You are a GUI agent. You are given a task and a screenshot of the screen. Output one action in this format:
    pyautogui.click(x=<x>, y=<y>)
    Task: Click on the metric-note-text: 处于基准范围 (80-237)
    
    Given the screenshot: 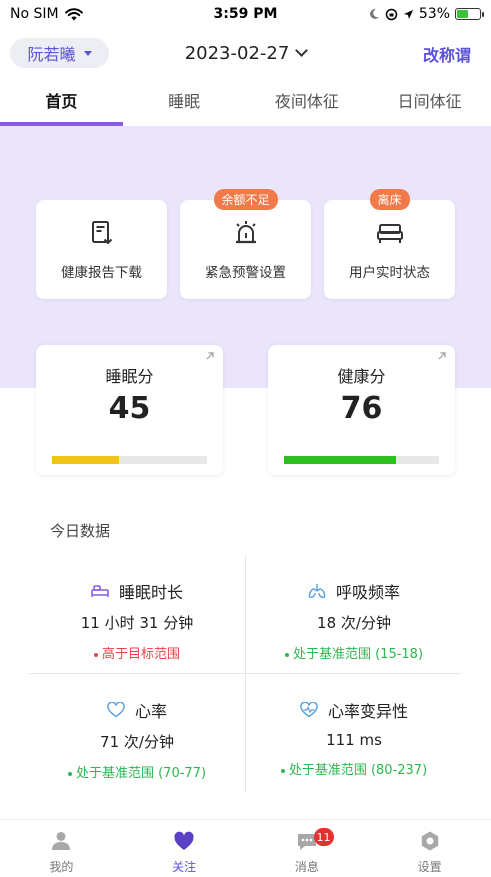 What is the action you would take?
    pyautogui.click(x=358, y=770)
    